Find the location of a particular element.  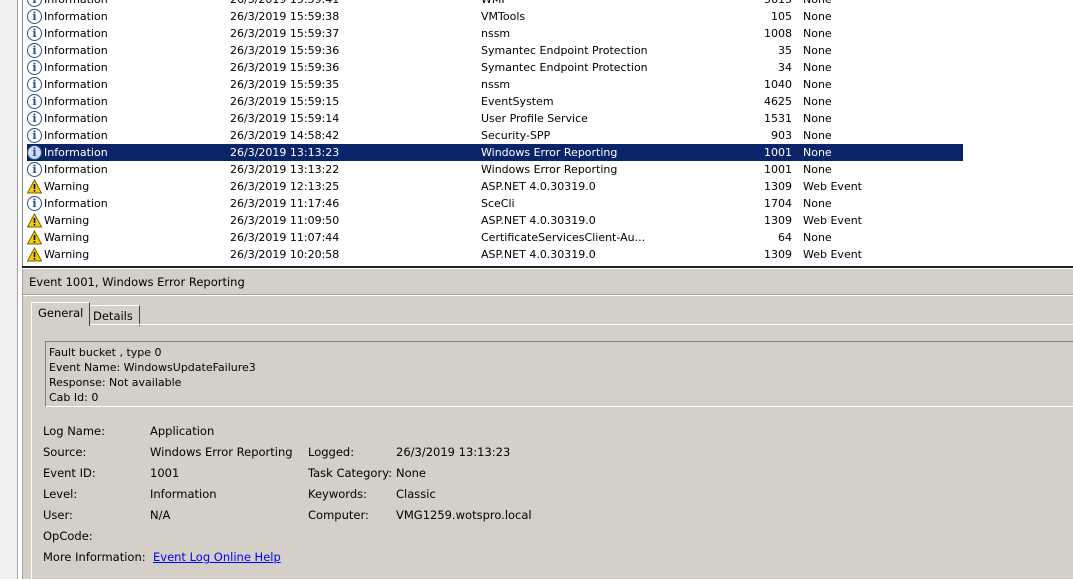

event-id: 1531 is located at coordinates (778, 118).